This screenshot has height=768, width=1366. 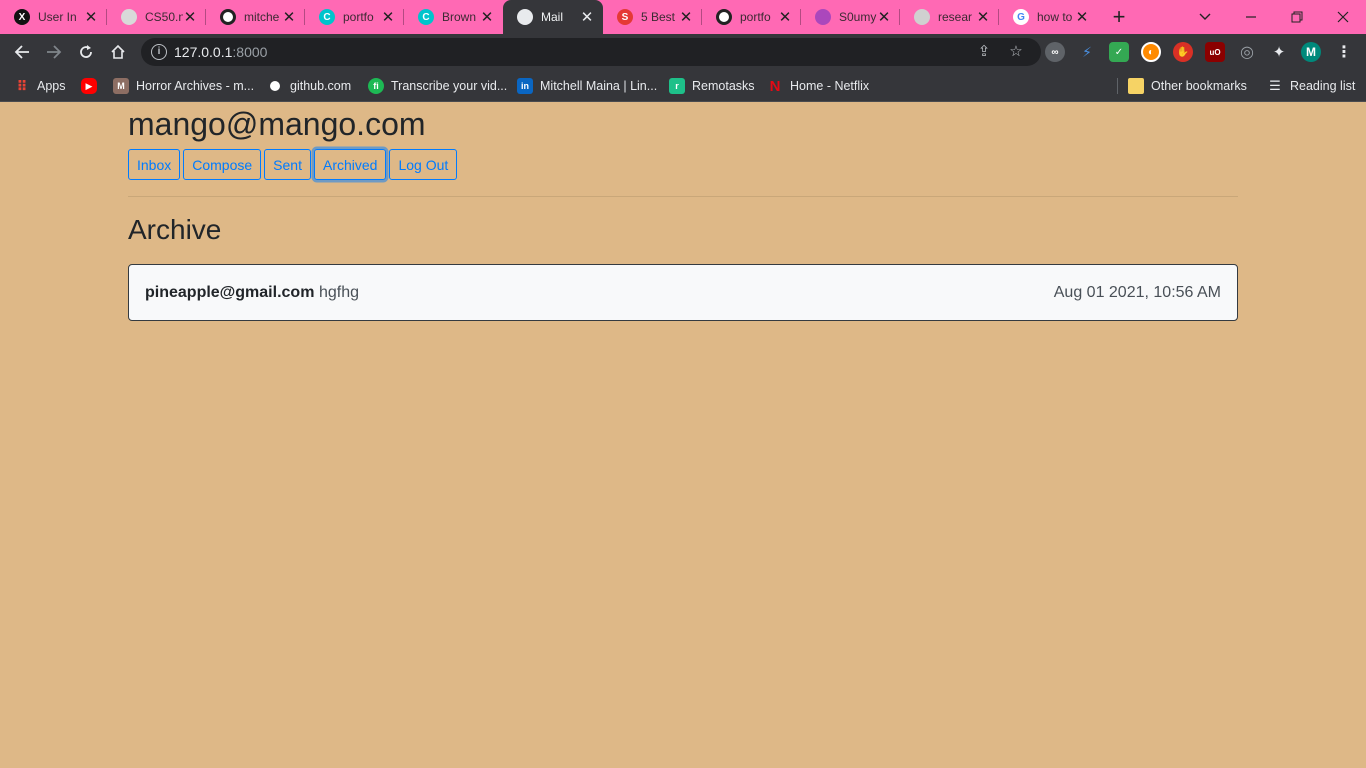 I want to click on other-bookmarks: Other bookmarks, so click(x=1187, y=86).